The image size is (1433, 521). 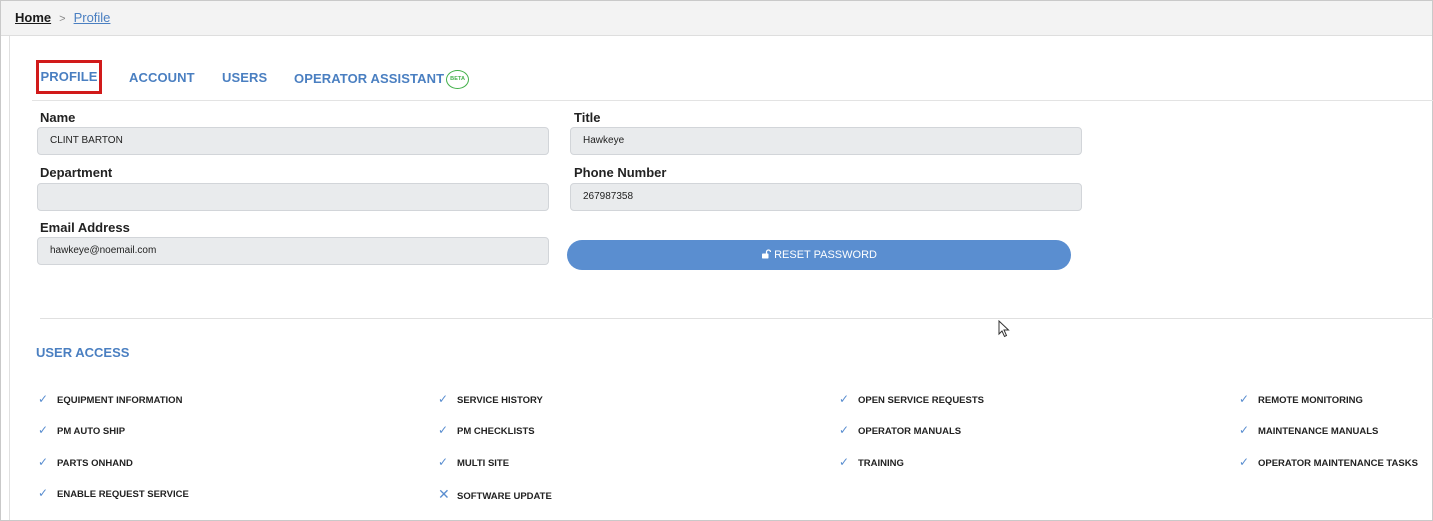 I want to click on breadcrumb: Home > Profile, so click(x=62, y=17).